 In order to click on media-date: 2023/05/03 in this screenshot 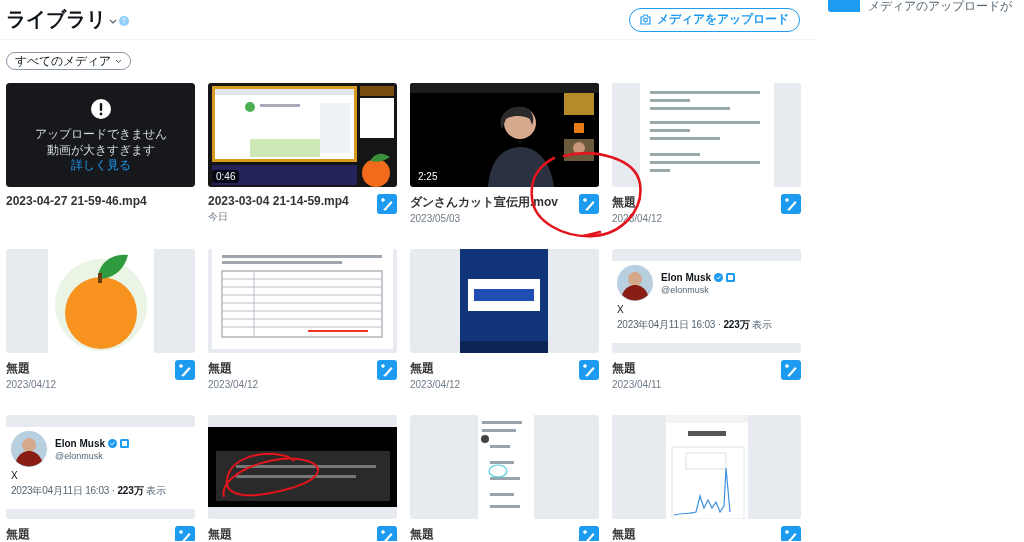, I will do `click(436, 218)`.